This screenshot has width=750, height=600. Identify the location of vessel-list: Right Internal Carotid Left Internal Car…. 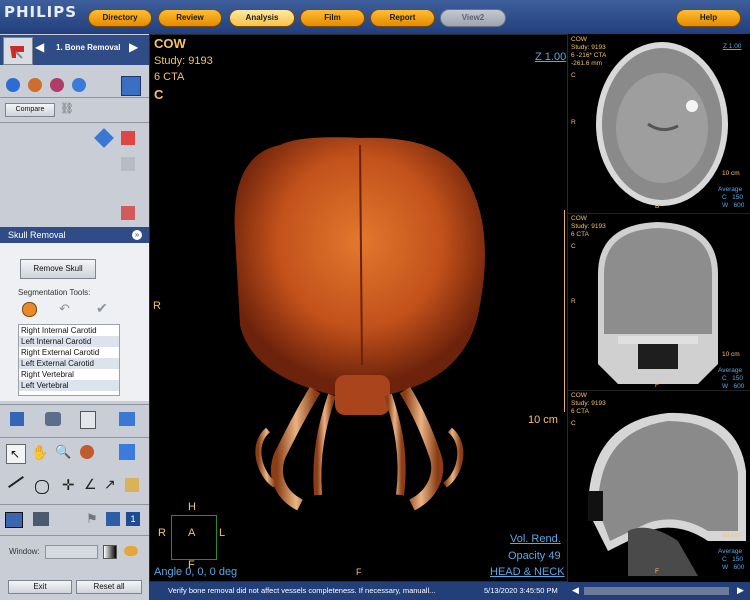
(69, 360).